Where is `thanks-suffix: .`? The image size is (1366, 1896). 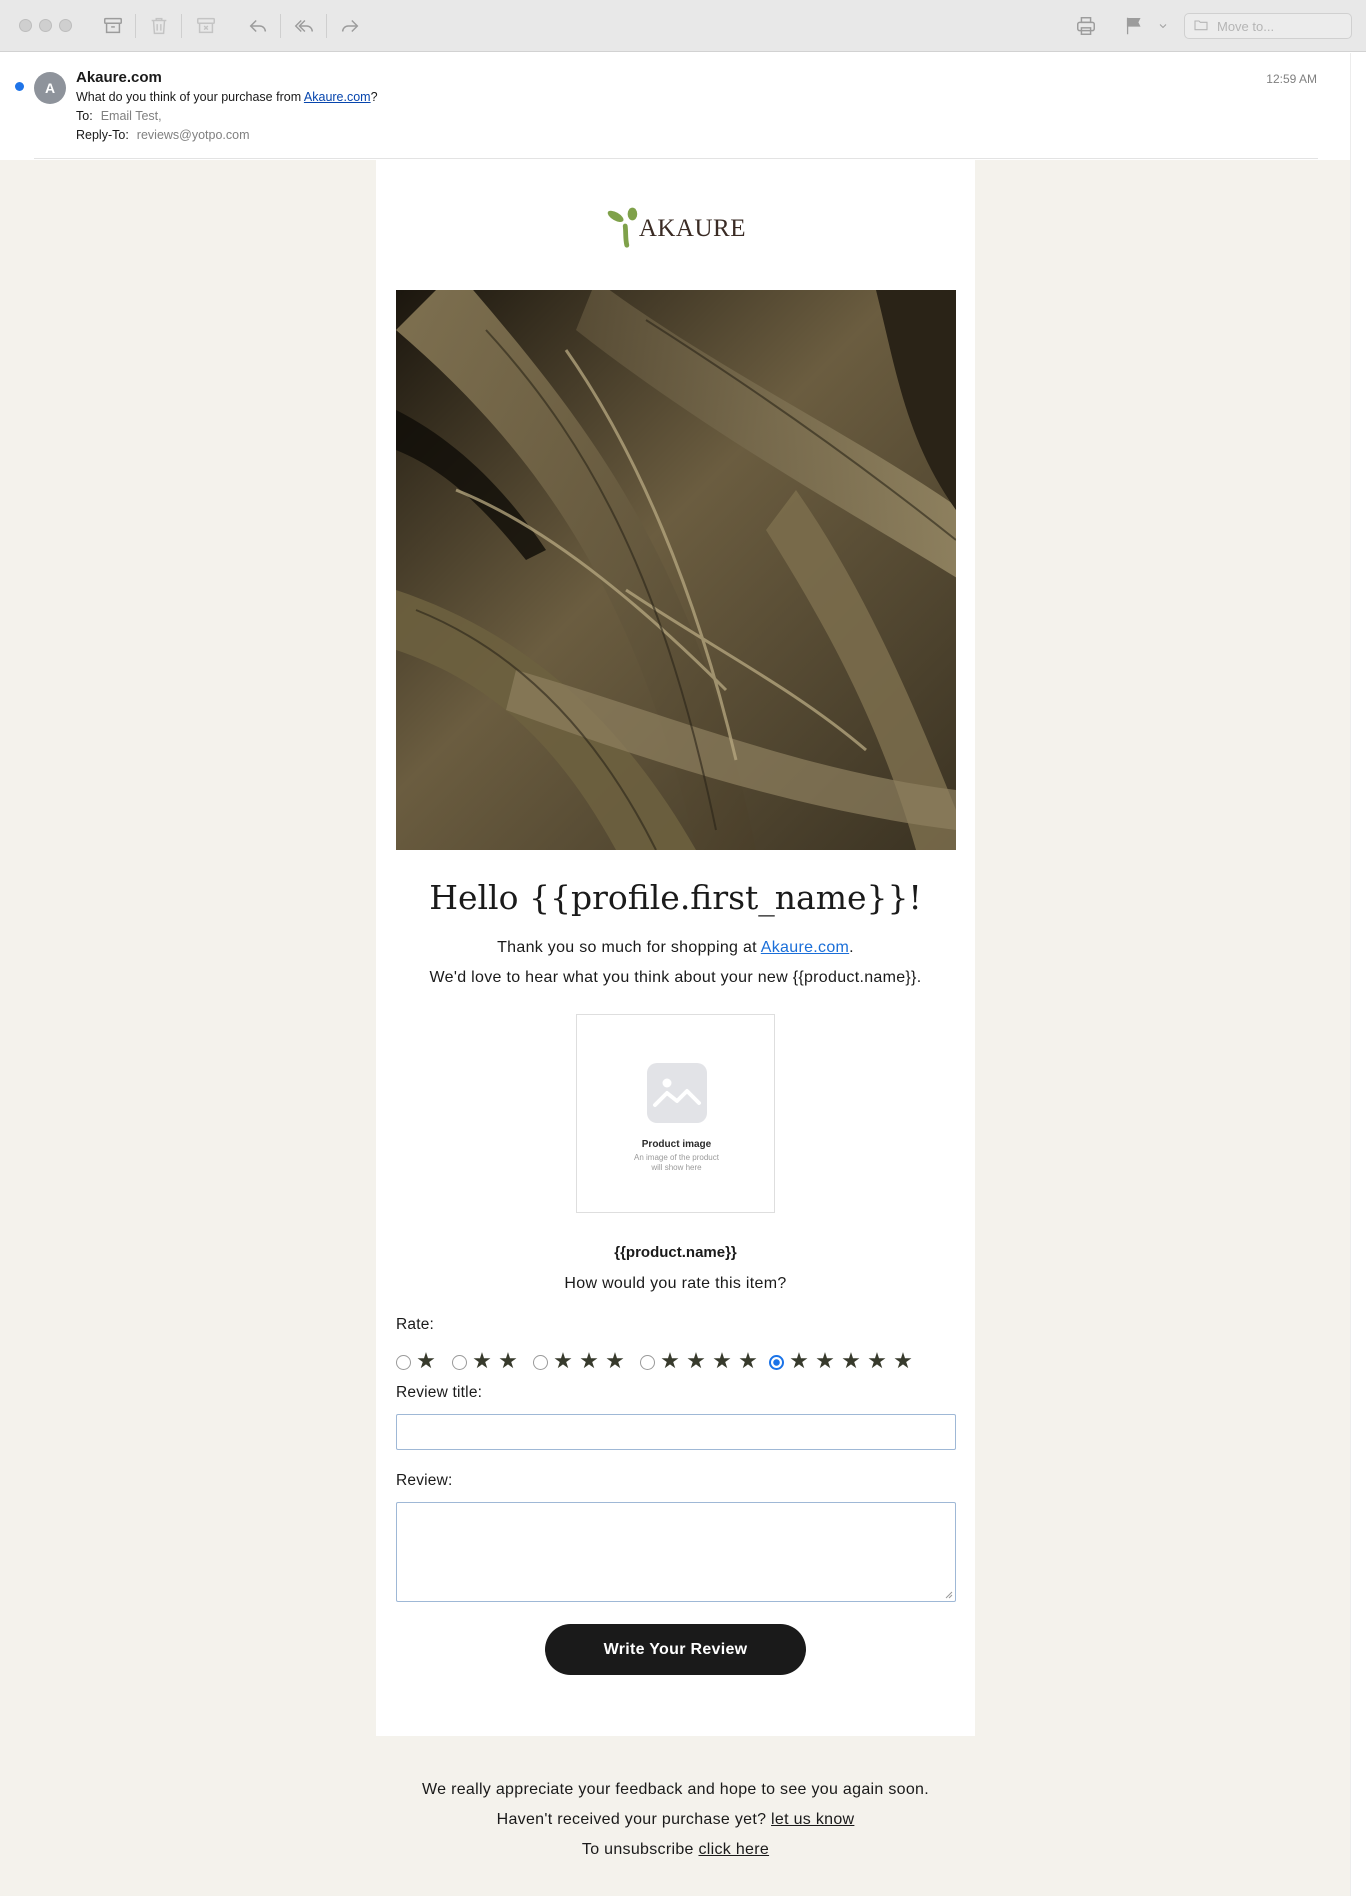
thanks-suffix: . is located at coordinates (851, 947).